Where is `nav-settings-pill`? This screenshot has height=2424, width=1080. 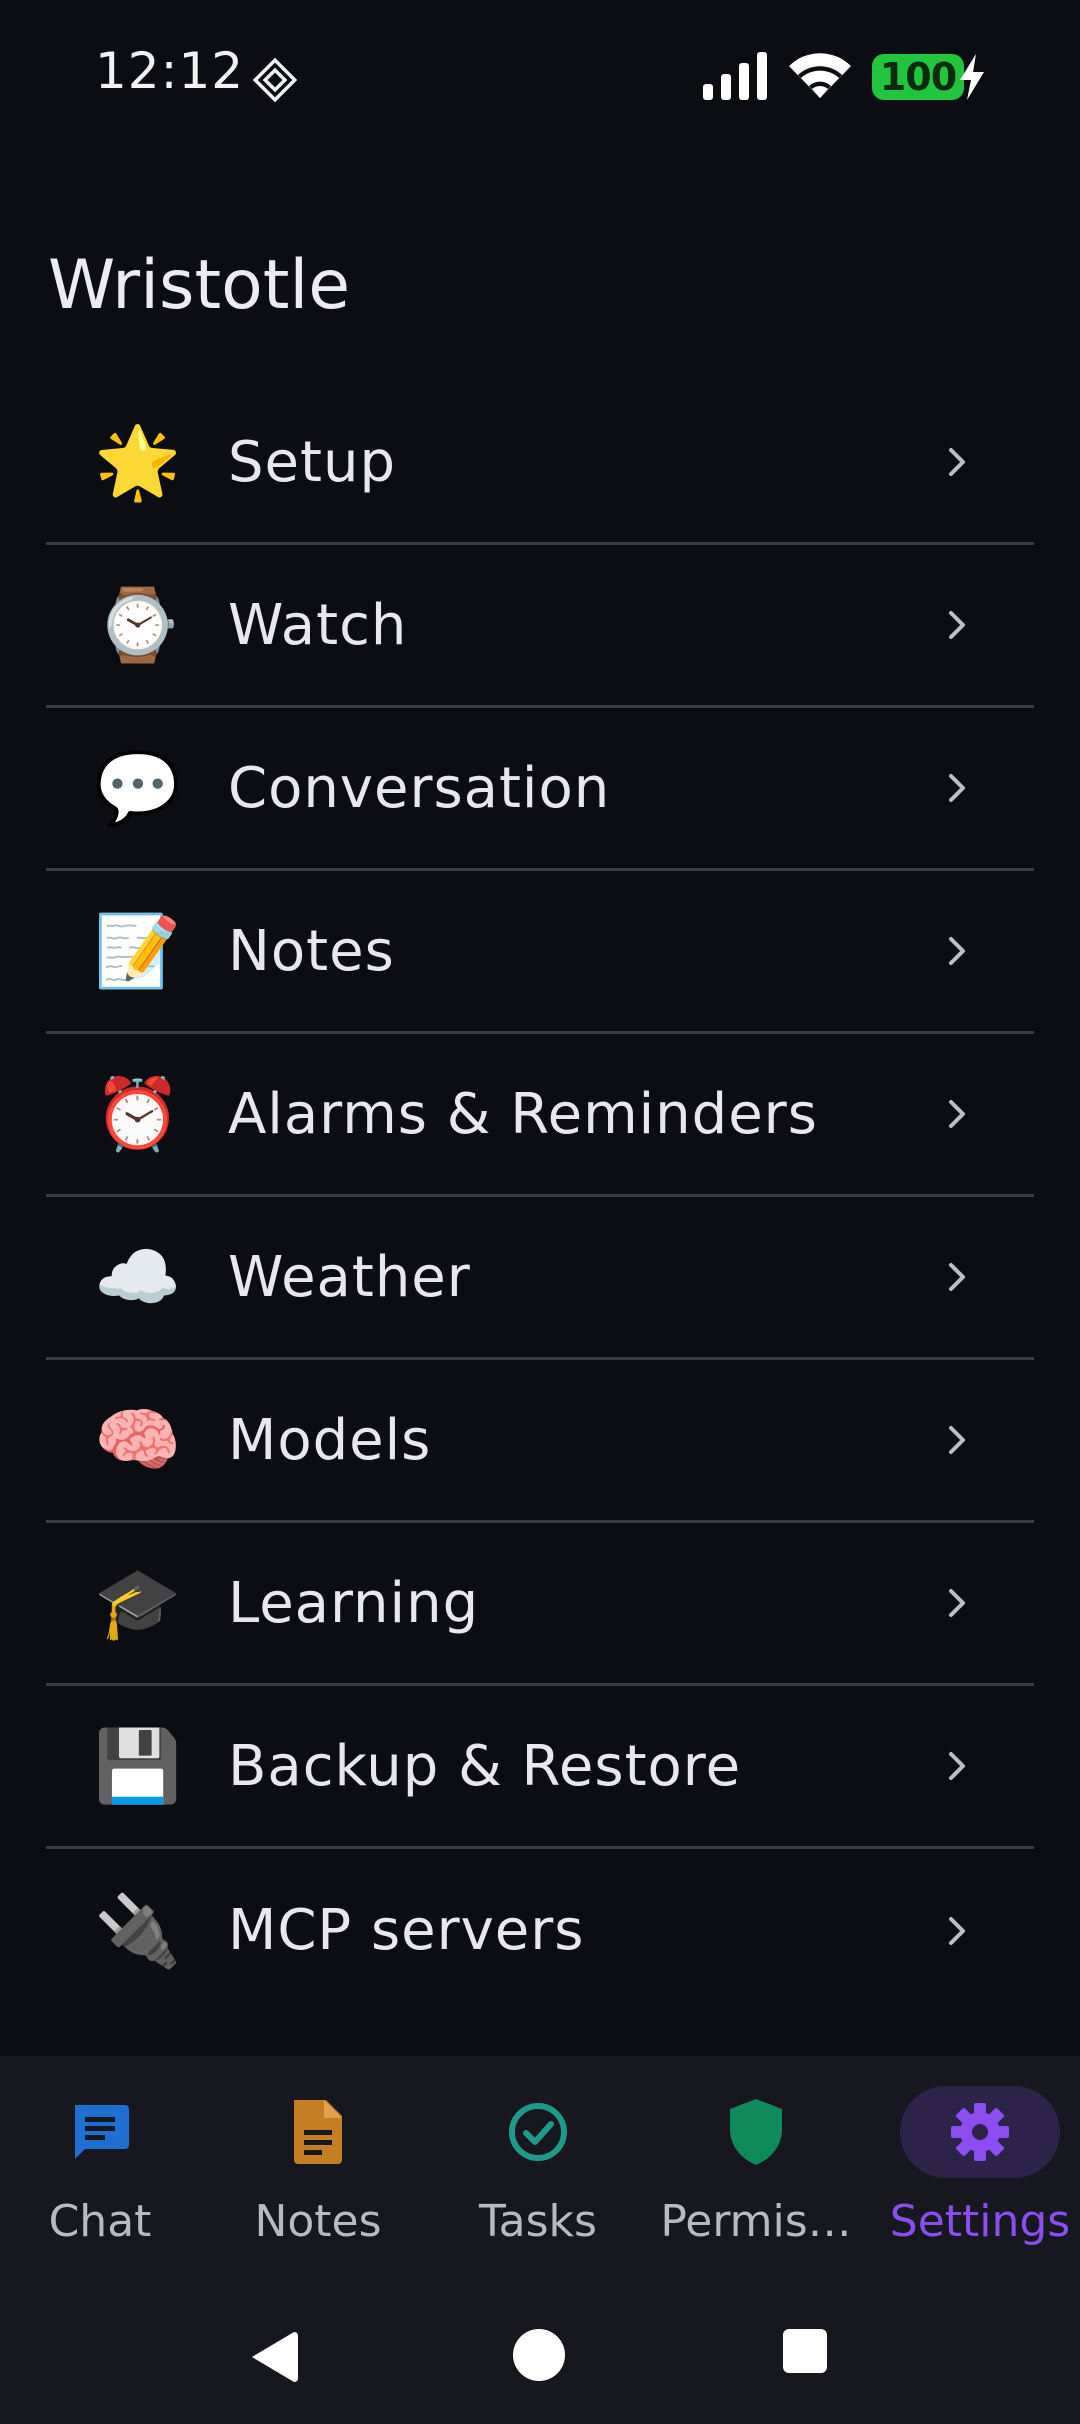
nav-settings-pill is located at coordinates (980, 2132).